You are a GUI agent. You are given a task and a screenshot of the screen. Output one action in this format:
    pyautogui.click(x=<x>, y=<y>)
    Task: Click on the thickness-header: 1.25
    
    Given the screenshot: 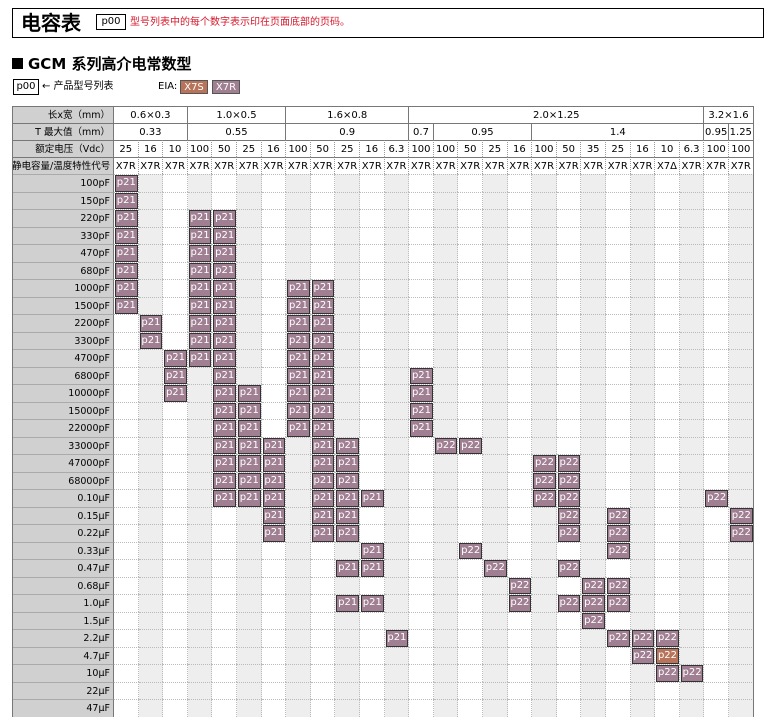 What is the action you would take?
    pyautogui.click(x=741, y=131)
    